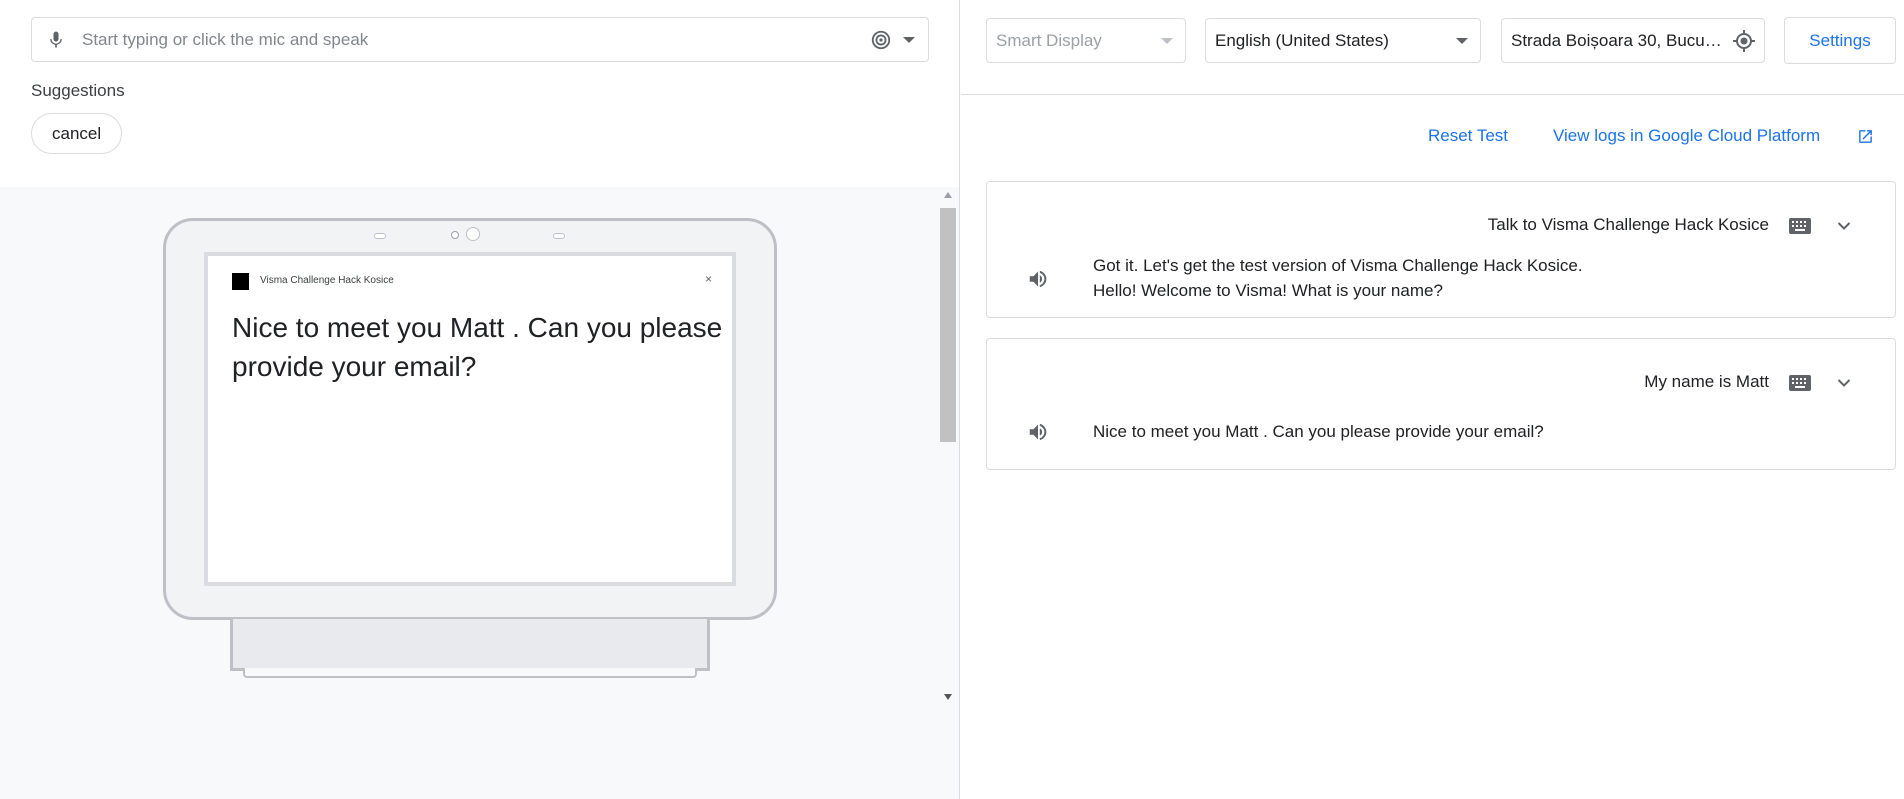 The height and width of the screenshot is (799, 1904). What do you see at coordinates (1706, 381) in the screenshot?
I see `user-query: My name is Matt` at bounding box center [1706, 381].